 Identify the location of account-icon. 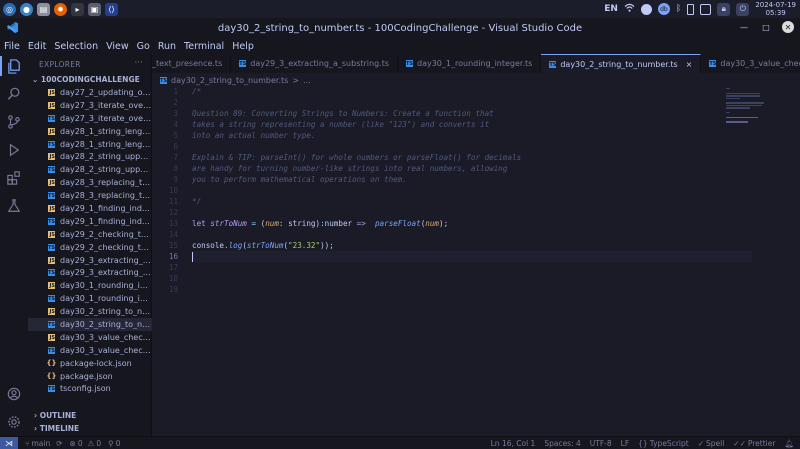
(14, 394).